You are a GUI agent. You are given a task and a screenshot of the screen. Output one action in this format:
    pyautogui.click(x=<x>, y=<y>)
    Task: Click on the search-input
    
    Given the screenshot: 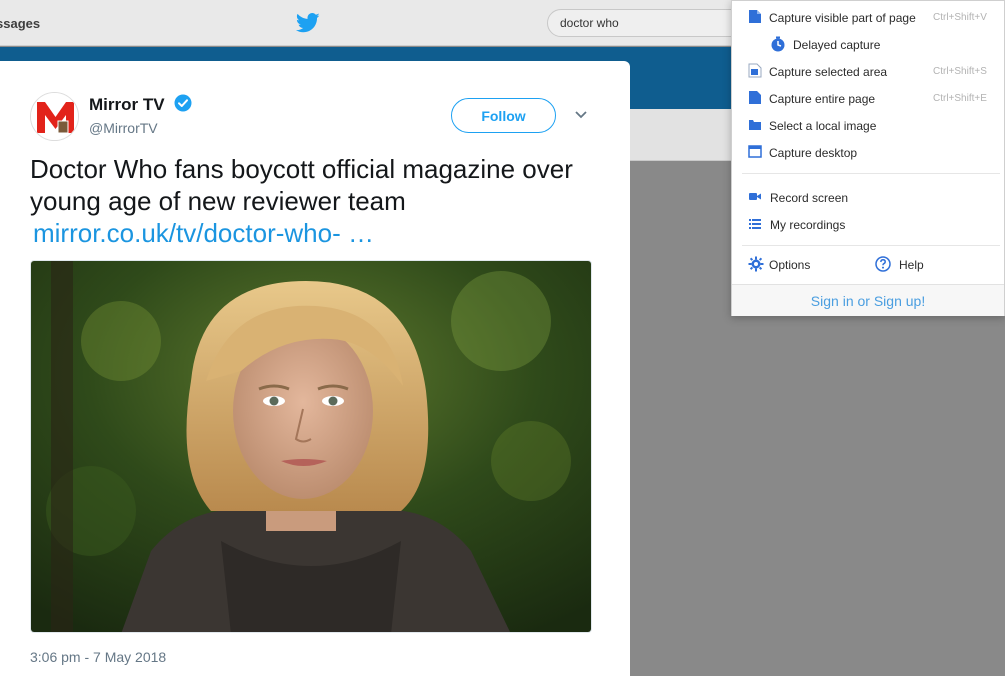 What is the action you would take?
    pyautogui.click(x=647, y=23)
    